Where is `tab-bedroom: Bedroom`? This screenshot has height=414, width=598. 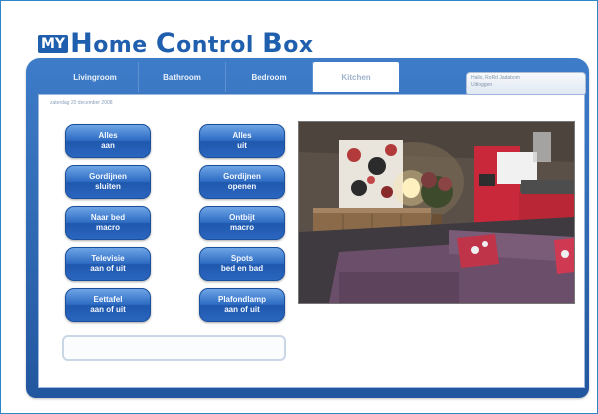
tab-bedroom: Bedroom is located at coordinates (269, 77).